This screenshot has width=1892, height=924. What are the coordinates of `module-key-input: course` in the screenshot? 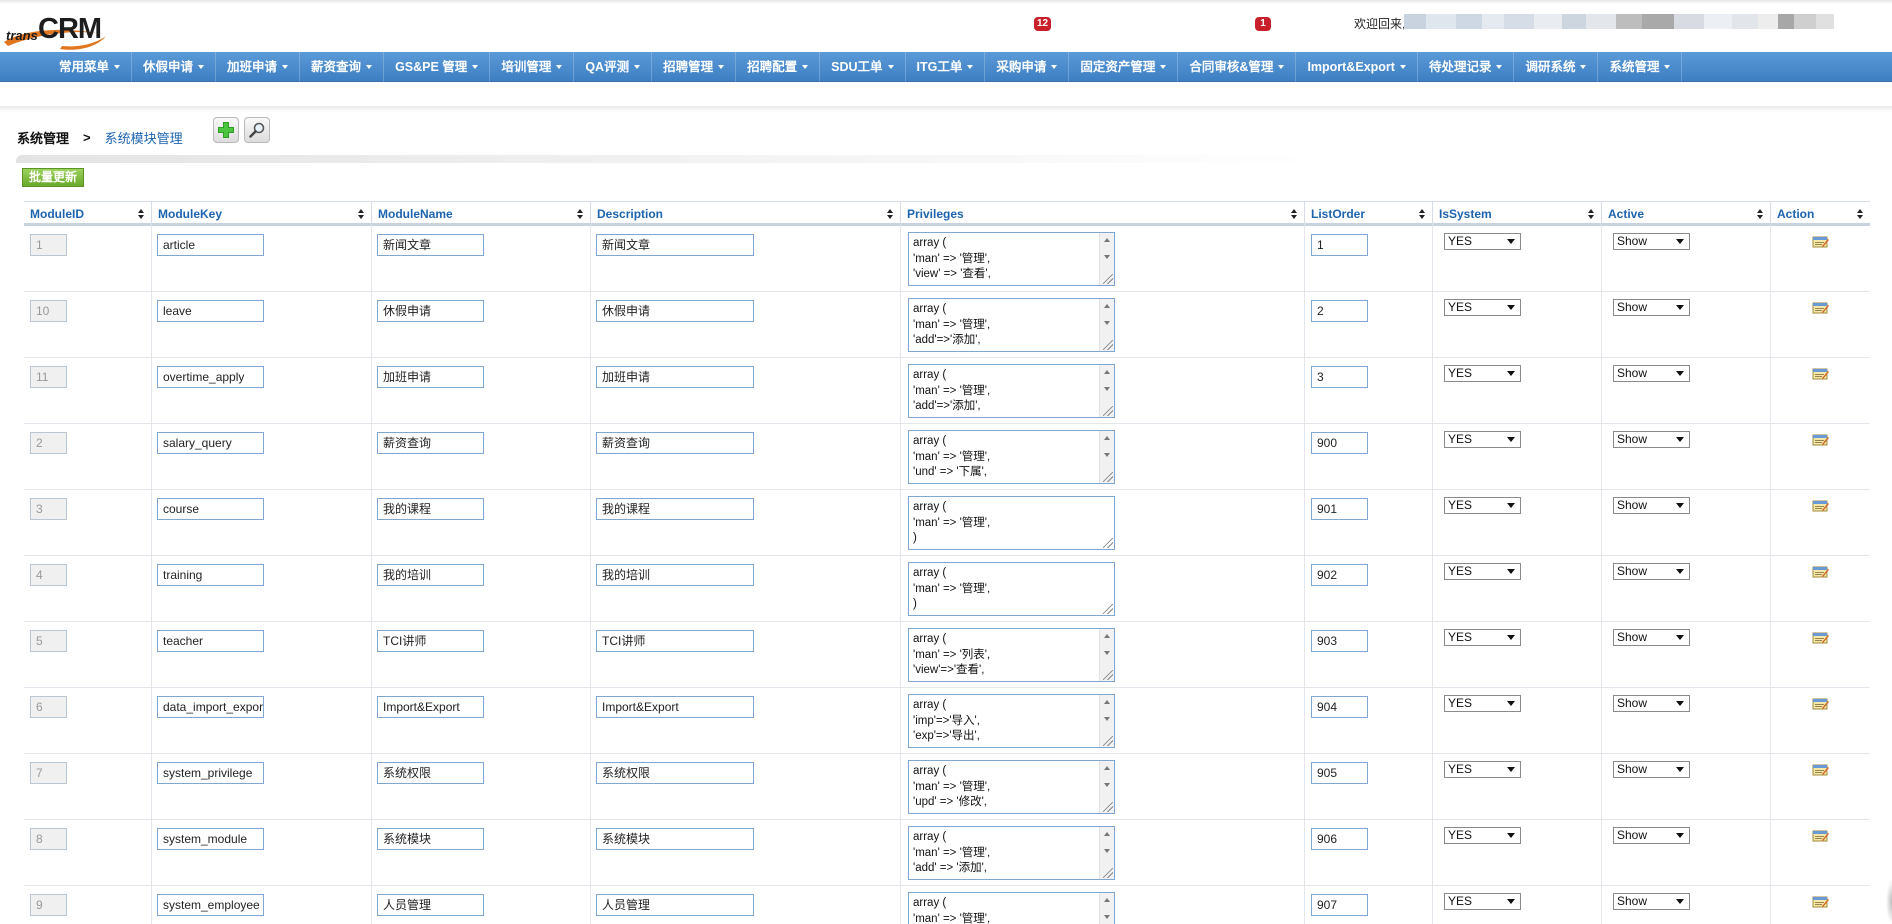 It's located at (210, 509).